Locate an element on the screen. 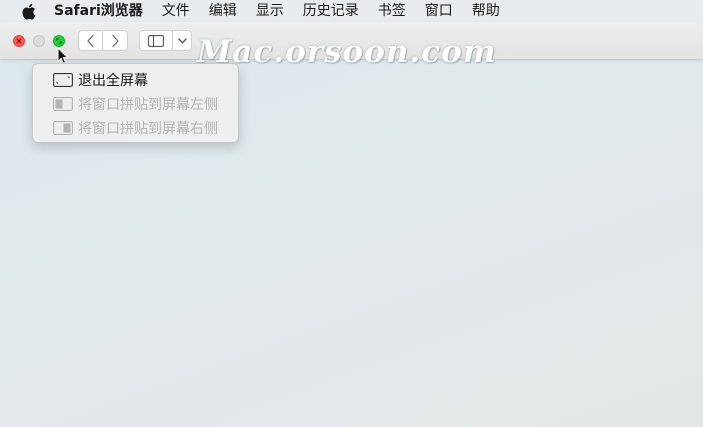  chevron-right-icon is located at coordinates (115, 40).